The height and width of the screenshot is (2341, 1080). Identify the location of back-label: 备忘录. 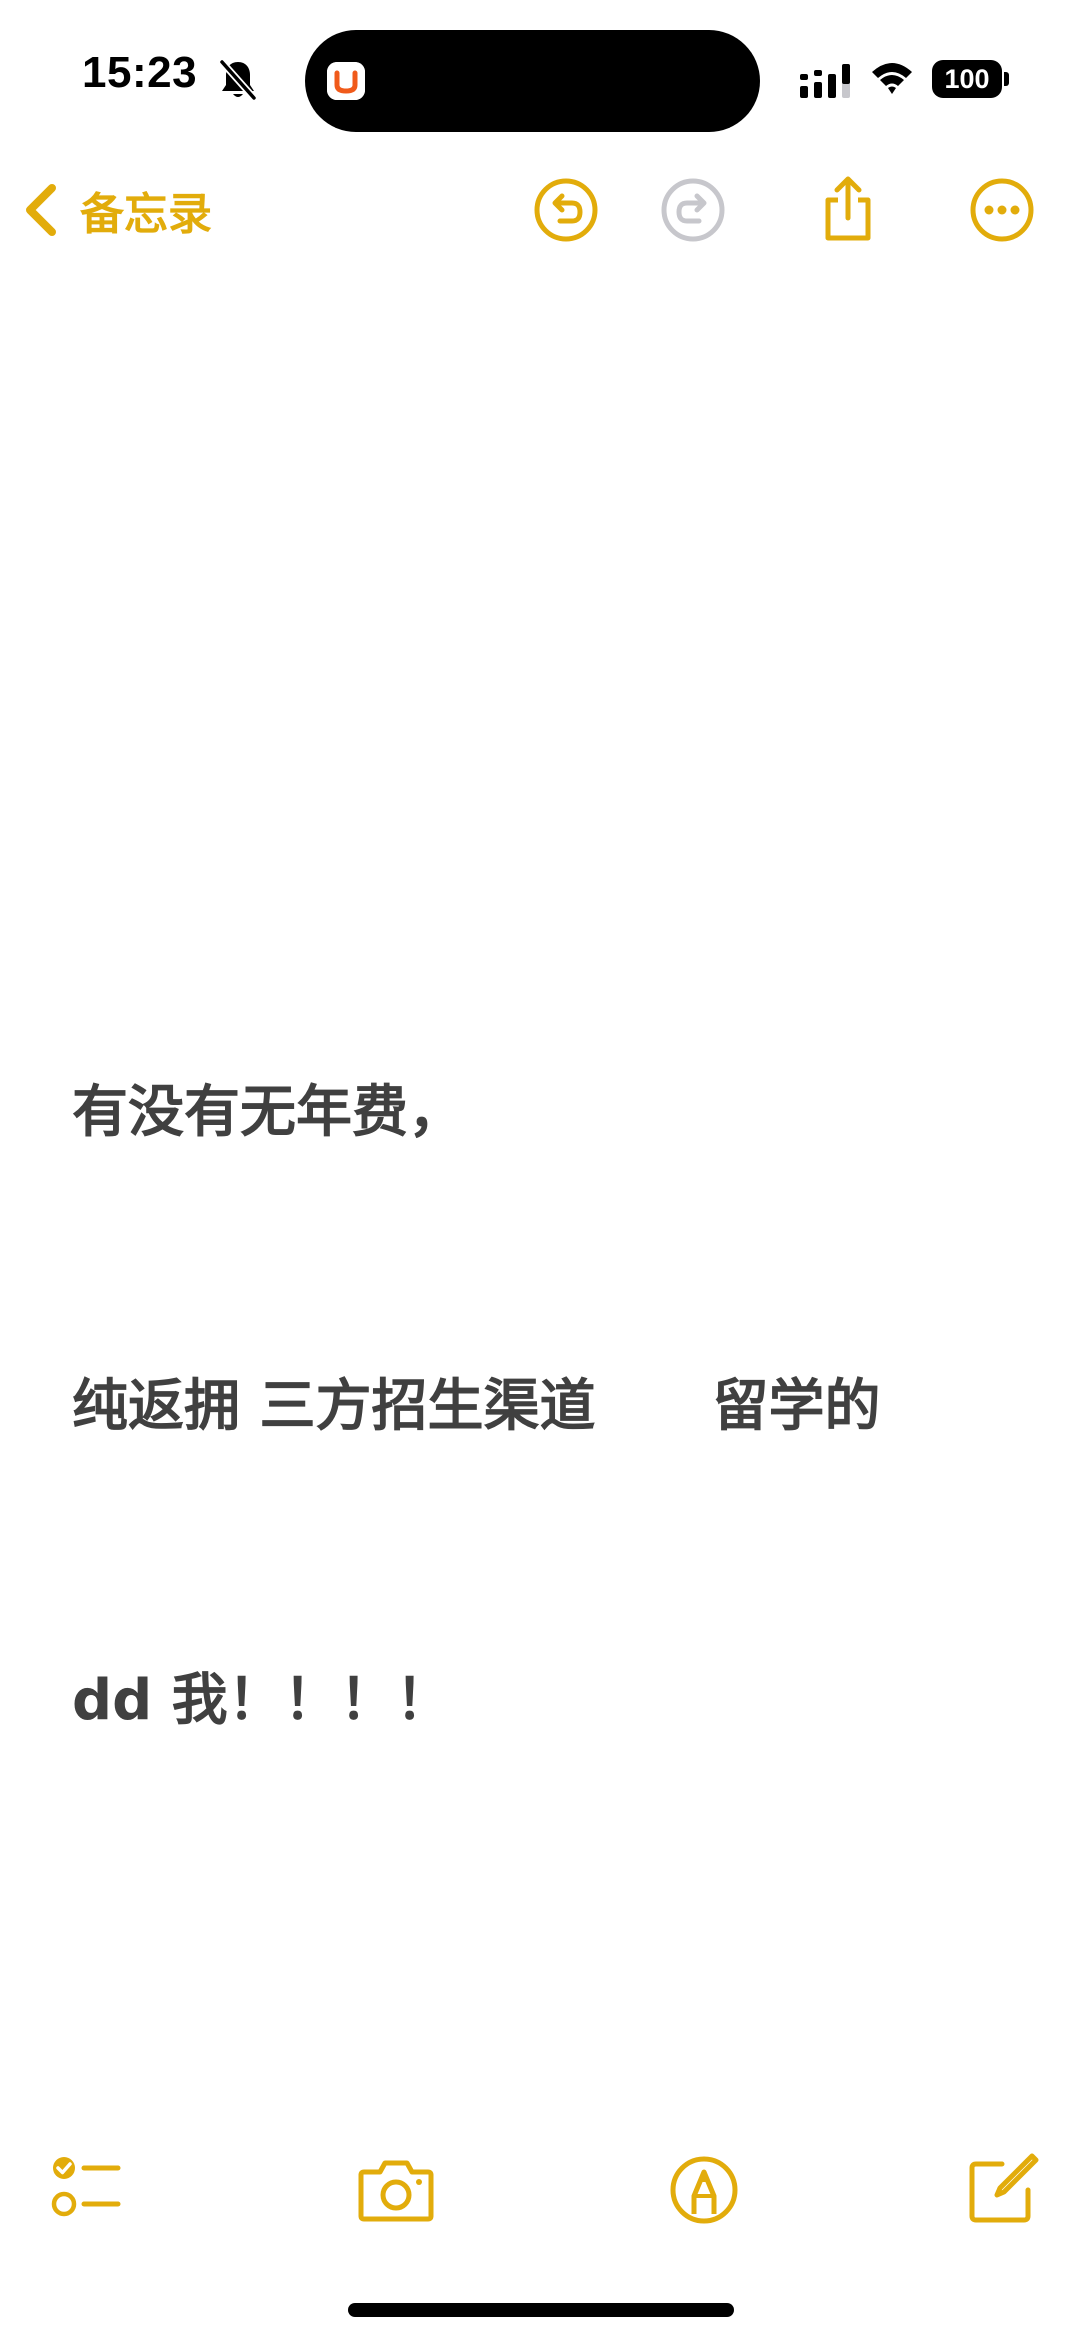
(146, 214).